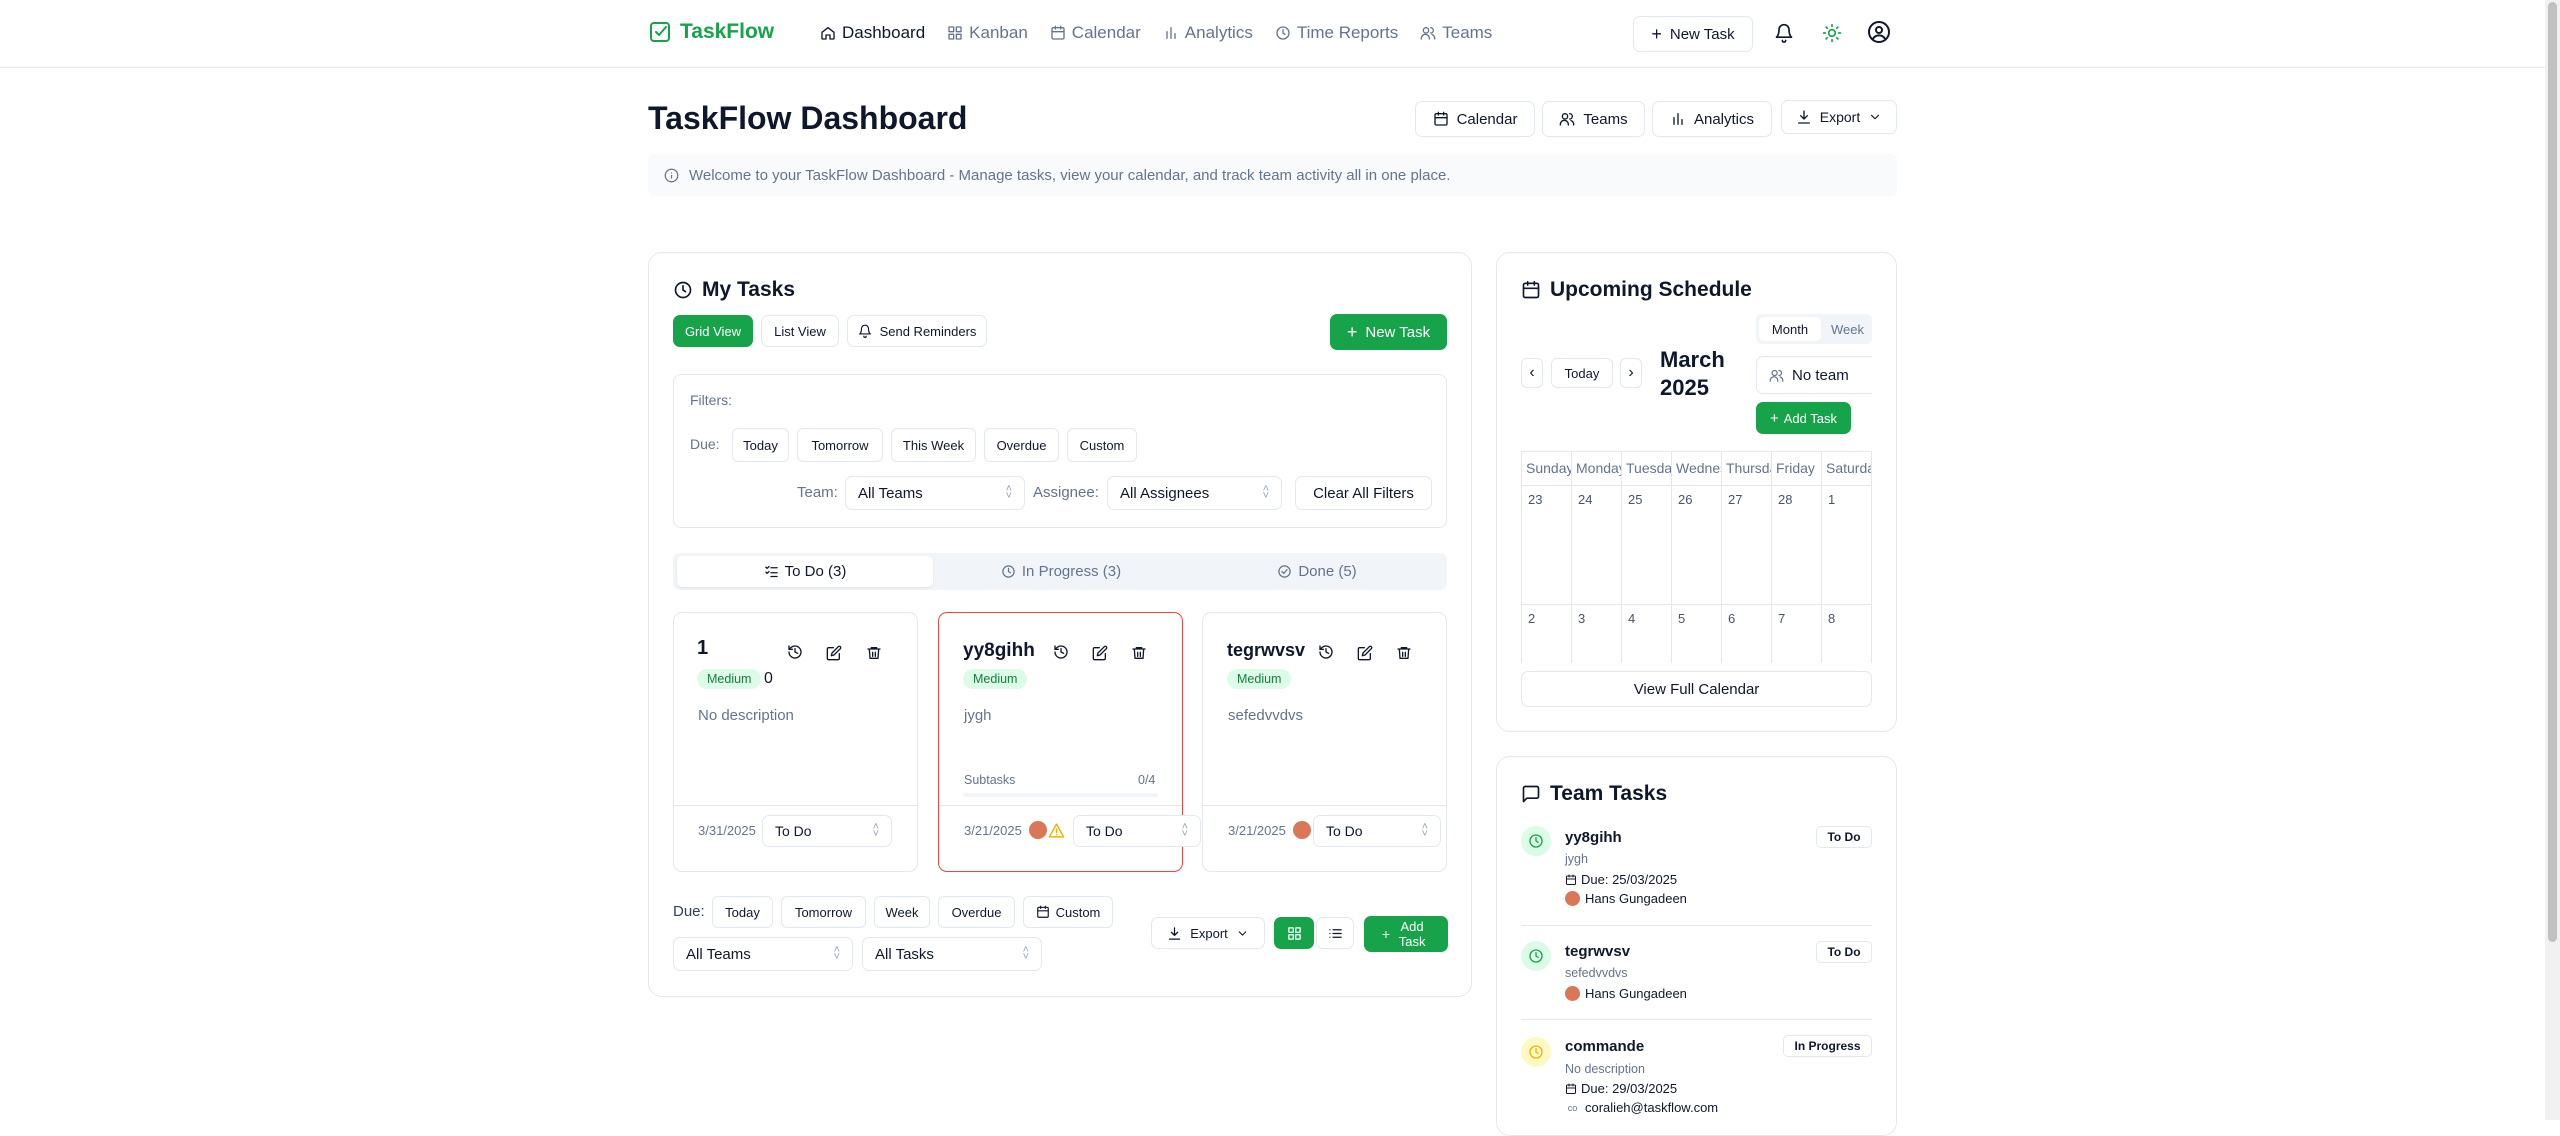 This screenshot has width=2560, height=1136. What do you see at coordinates (760, 445) in the screenshot?
I see `due-today-button: Today` at bounding box center [760, 445].